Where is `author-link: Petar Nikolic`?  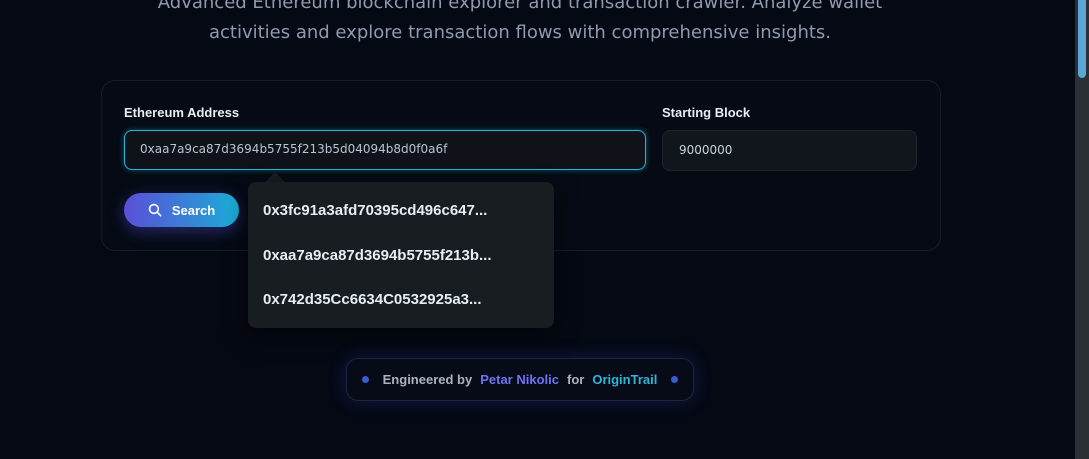 author-link: Petar Nikolic is located at coordinates (519, 379).